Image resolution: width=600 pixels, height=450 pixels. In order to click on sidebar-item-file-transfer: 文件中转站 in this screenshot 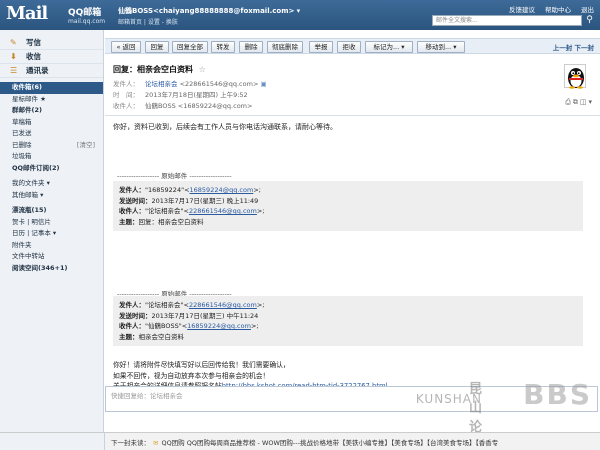, I will do `click(51, 257)`.